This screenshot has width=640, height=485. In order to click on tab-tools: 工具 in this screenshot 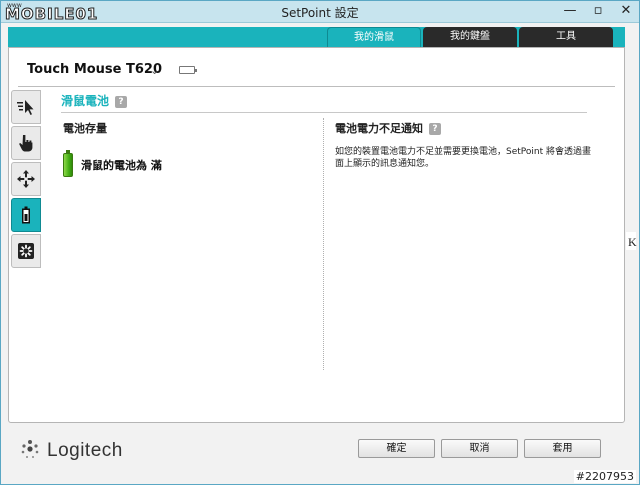, I will do `click(566, 37)`.